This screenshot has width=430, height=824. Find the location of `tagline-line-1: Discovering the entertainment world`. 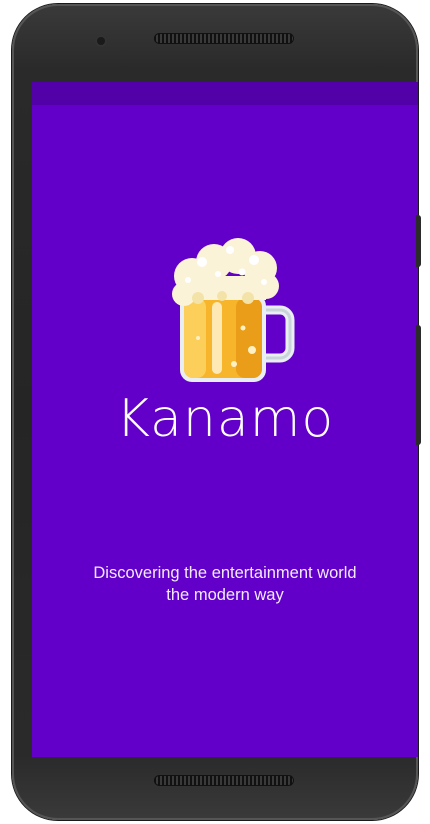

tagline-line-1: Discovering the entertainment world is located at coordinates (225, 573).